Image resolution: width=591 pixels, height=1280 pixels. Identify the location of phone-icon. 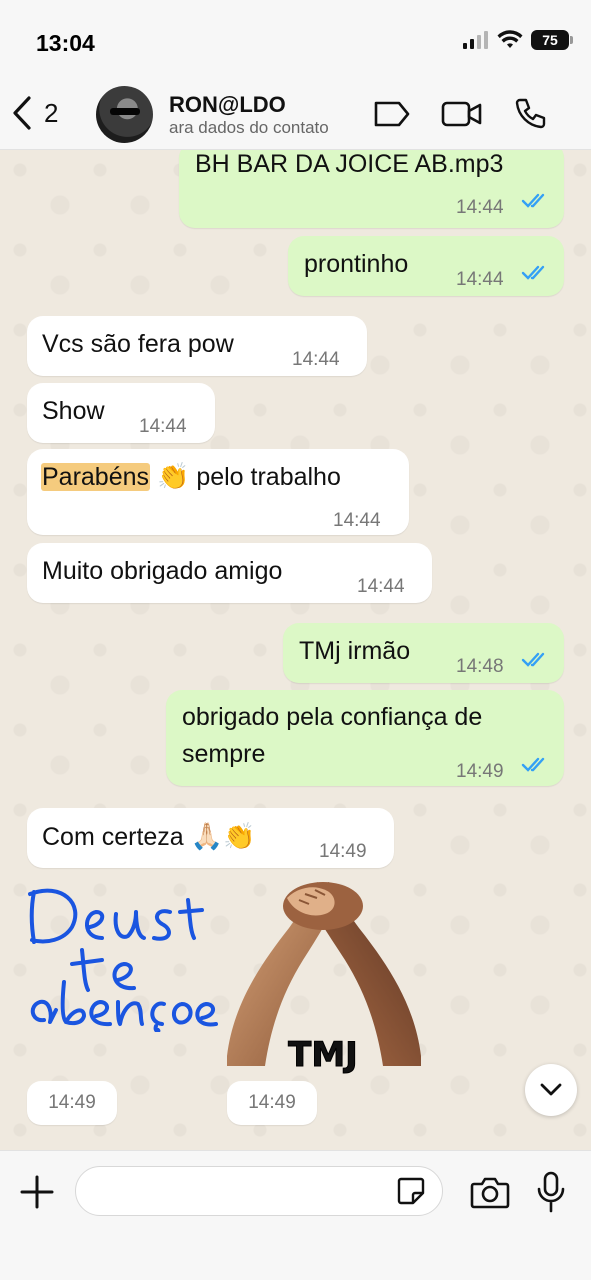
(530, 113).